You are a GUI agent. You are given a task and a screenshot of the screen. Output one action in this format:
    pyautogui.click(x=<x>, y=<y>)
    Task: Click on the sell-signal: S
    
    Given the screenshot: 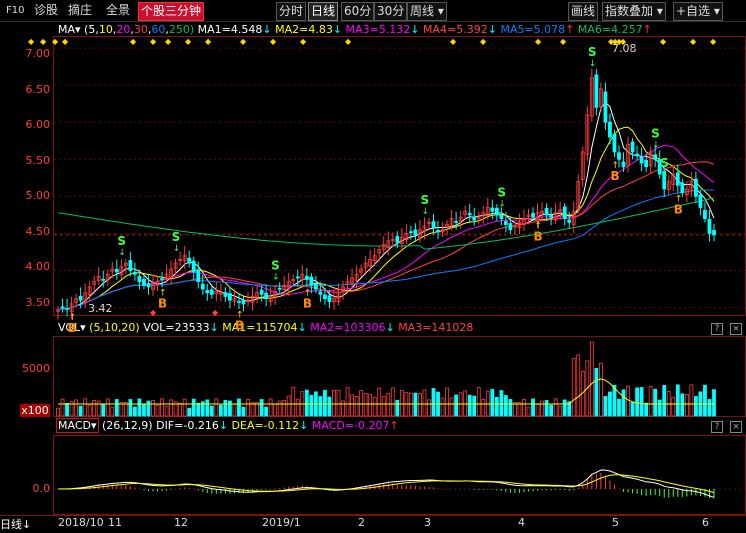 What is the action you would take?
    pyautogui.click(x=592, y=52)
    